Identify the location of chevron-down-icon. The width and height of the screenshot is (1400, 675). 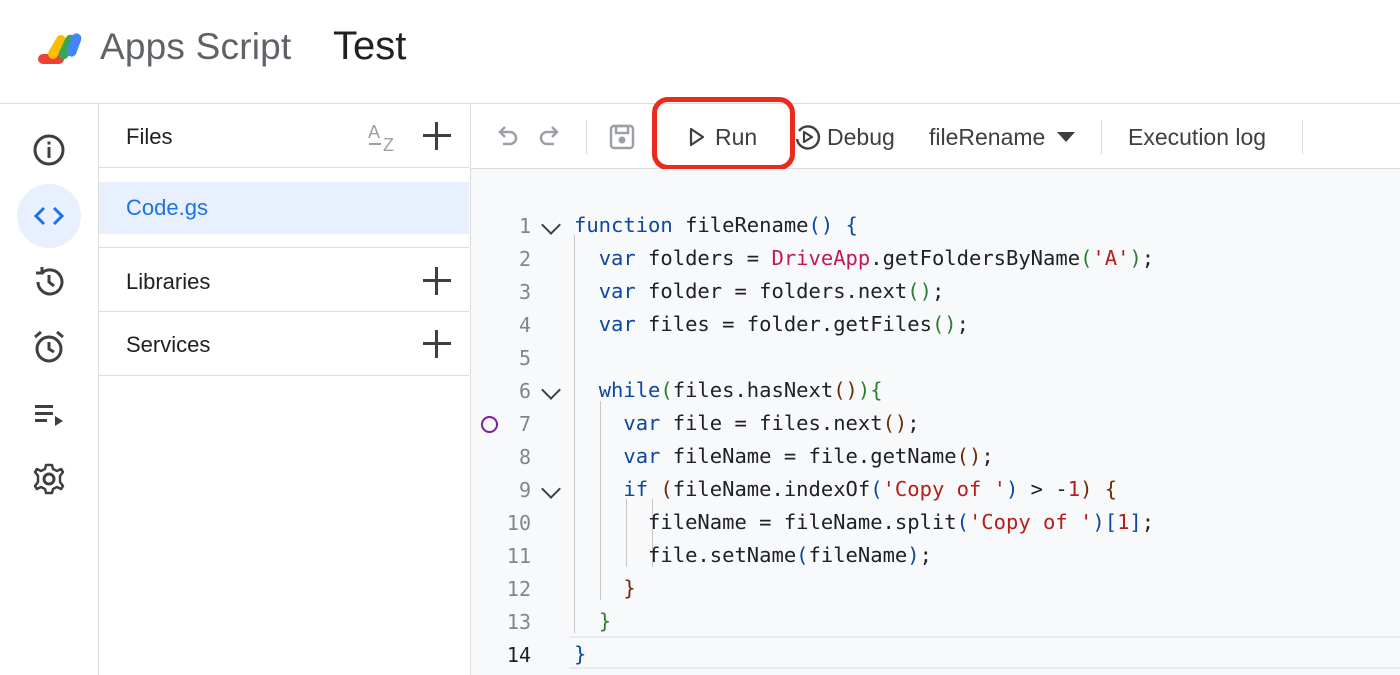
(1066, 137).